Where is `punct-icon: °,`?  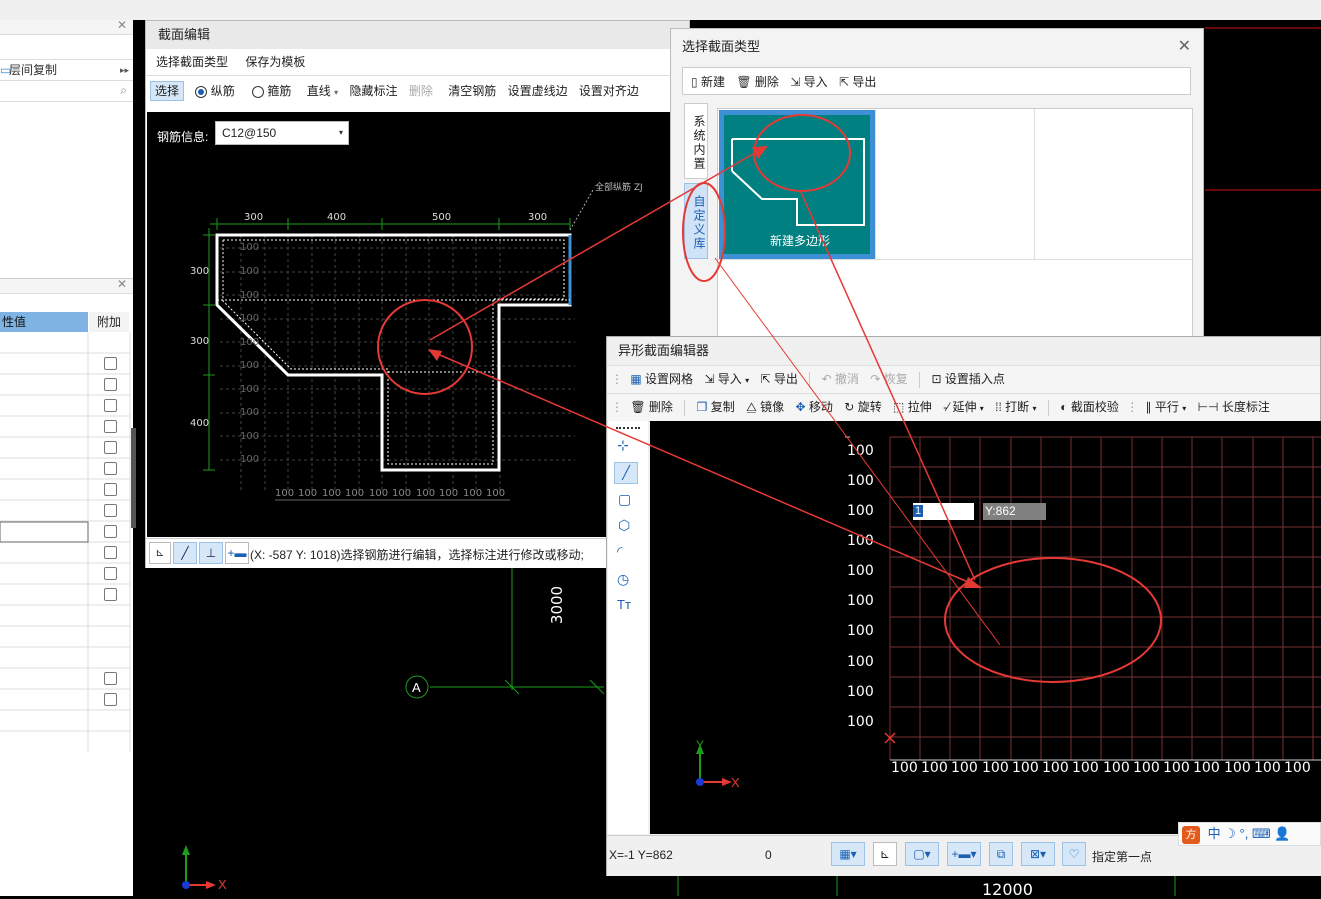
punct-icon: °, is located at coordinates (1244, 833).